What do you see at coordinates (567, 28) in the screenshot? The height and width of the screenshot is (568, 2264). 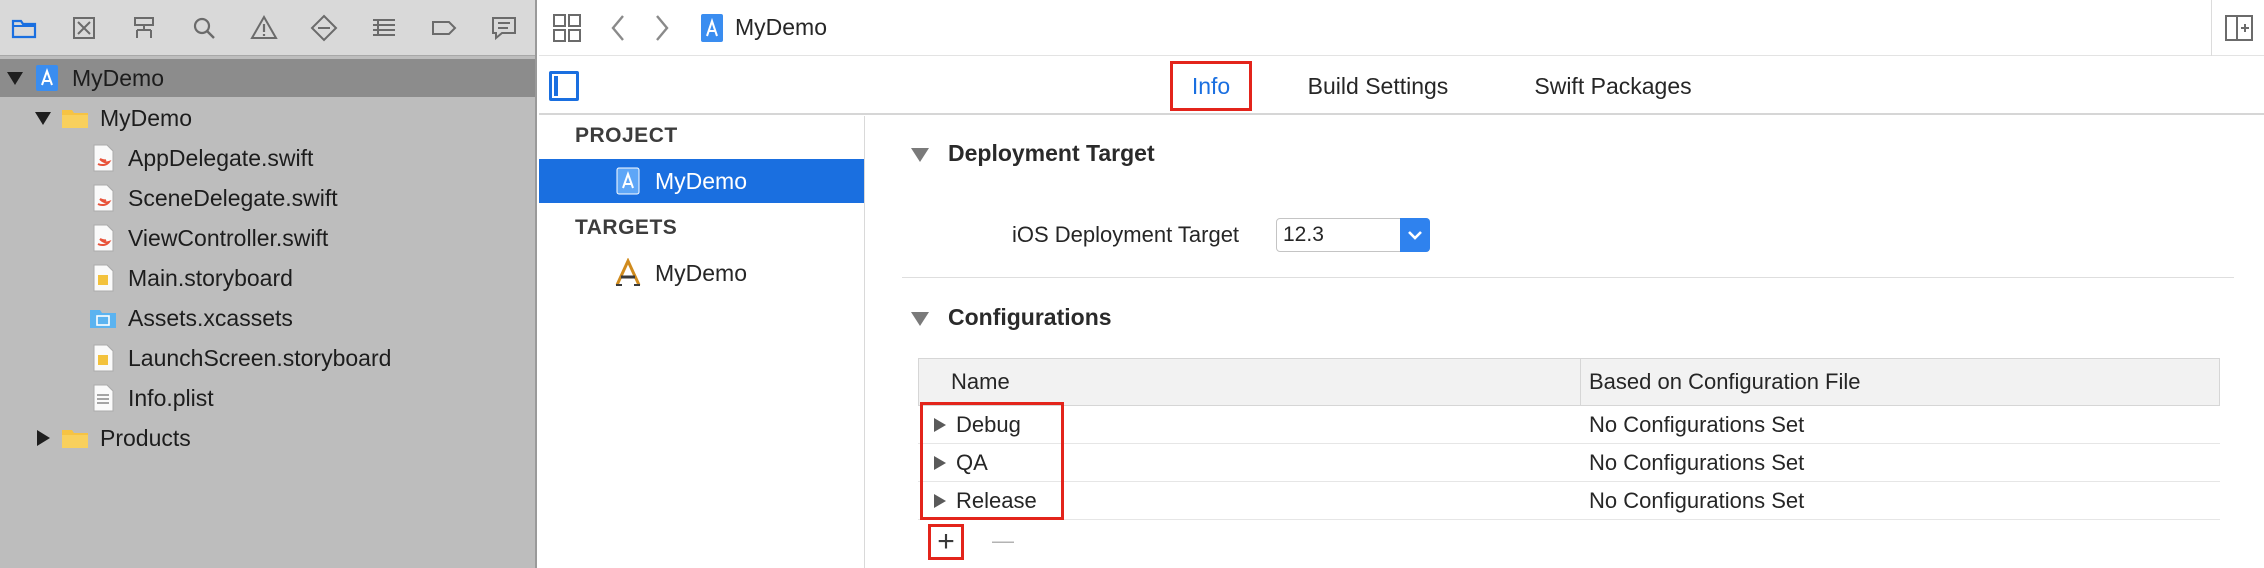 I see `related-items-grid-icon` at bounding box center [567, 28].